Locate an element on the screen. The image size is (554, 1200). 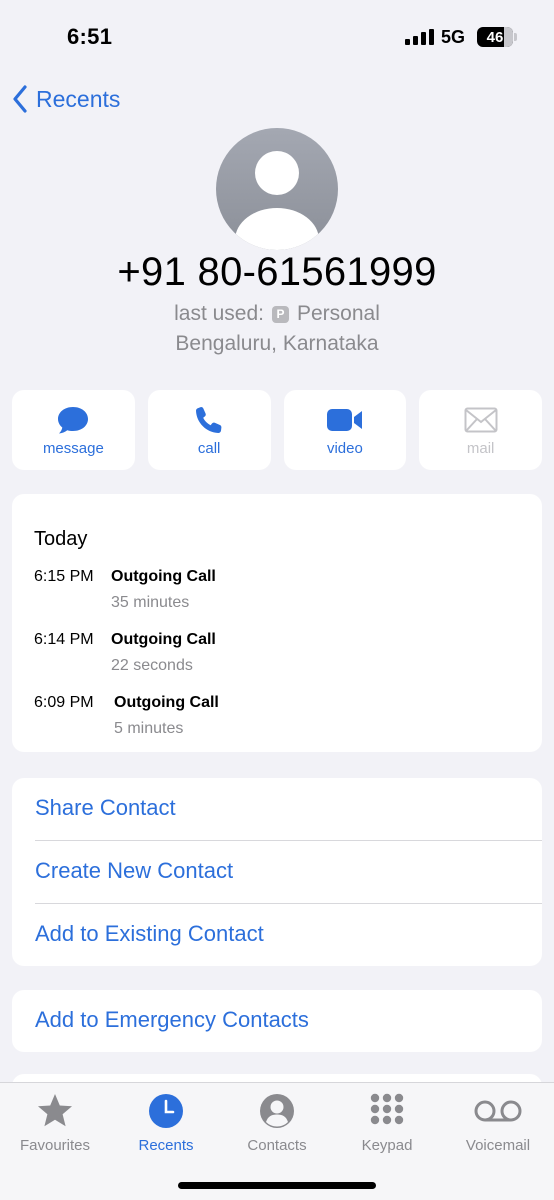
tab-label: Recents is located at coordinates (166, 1145).